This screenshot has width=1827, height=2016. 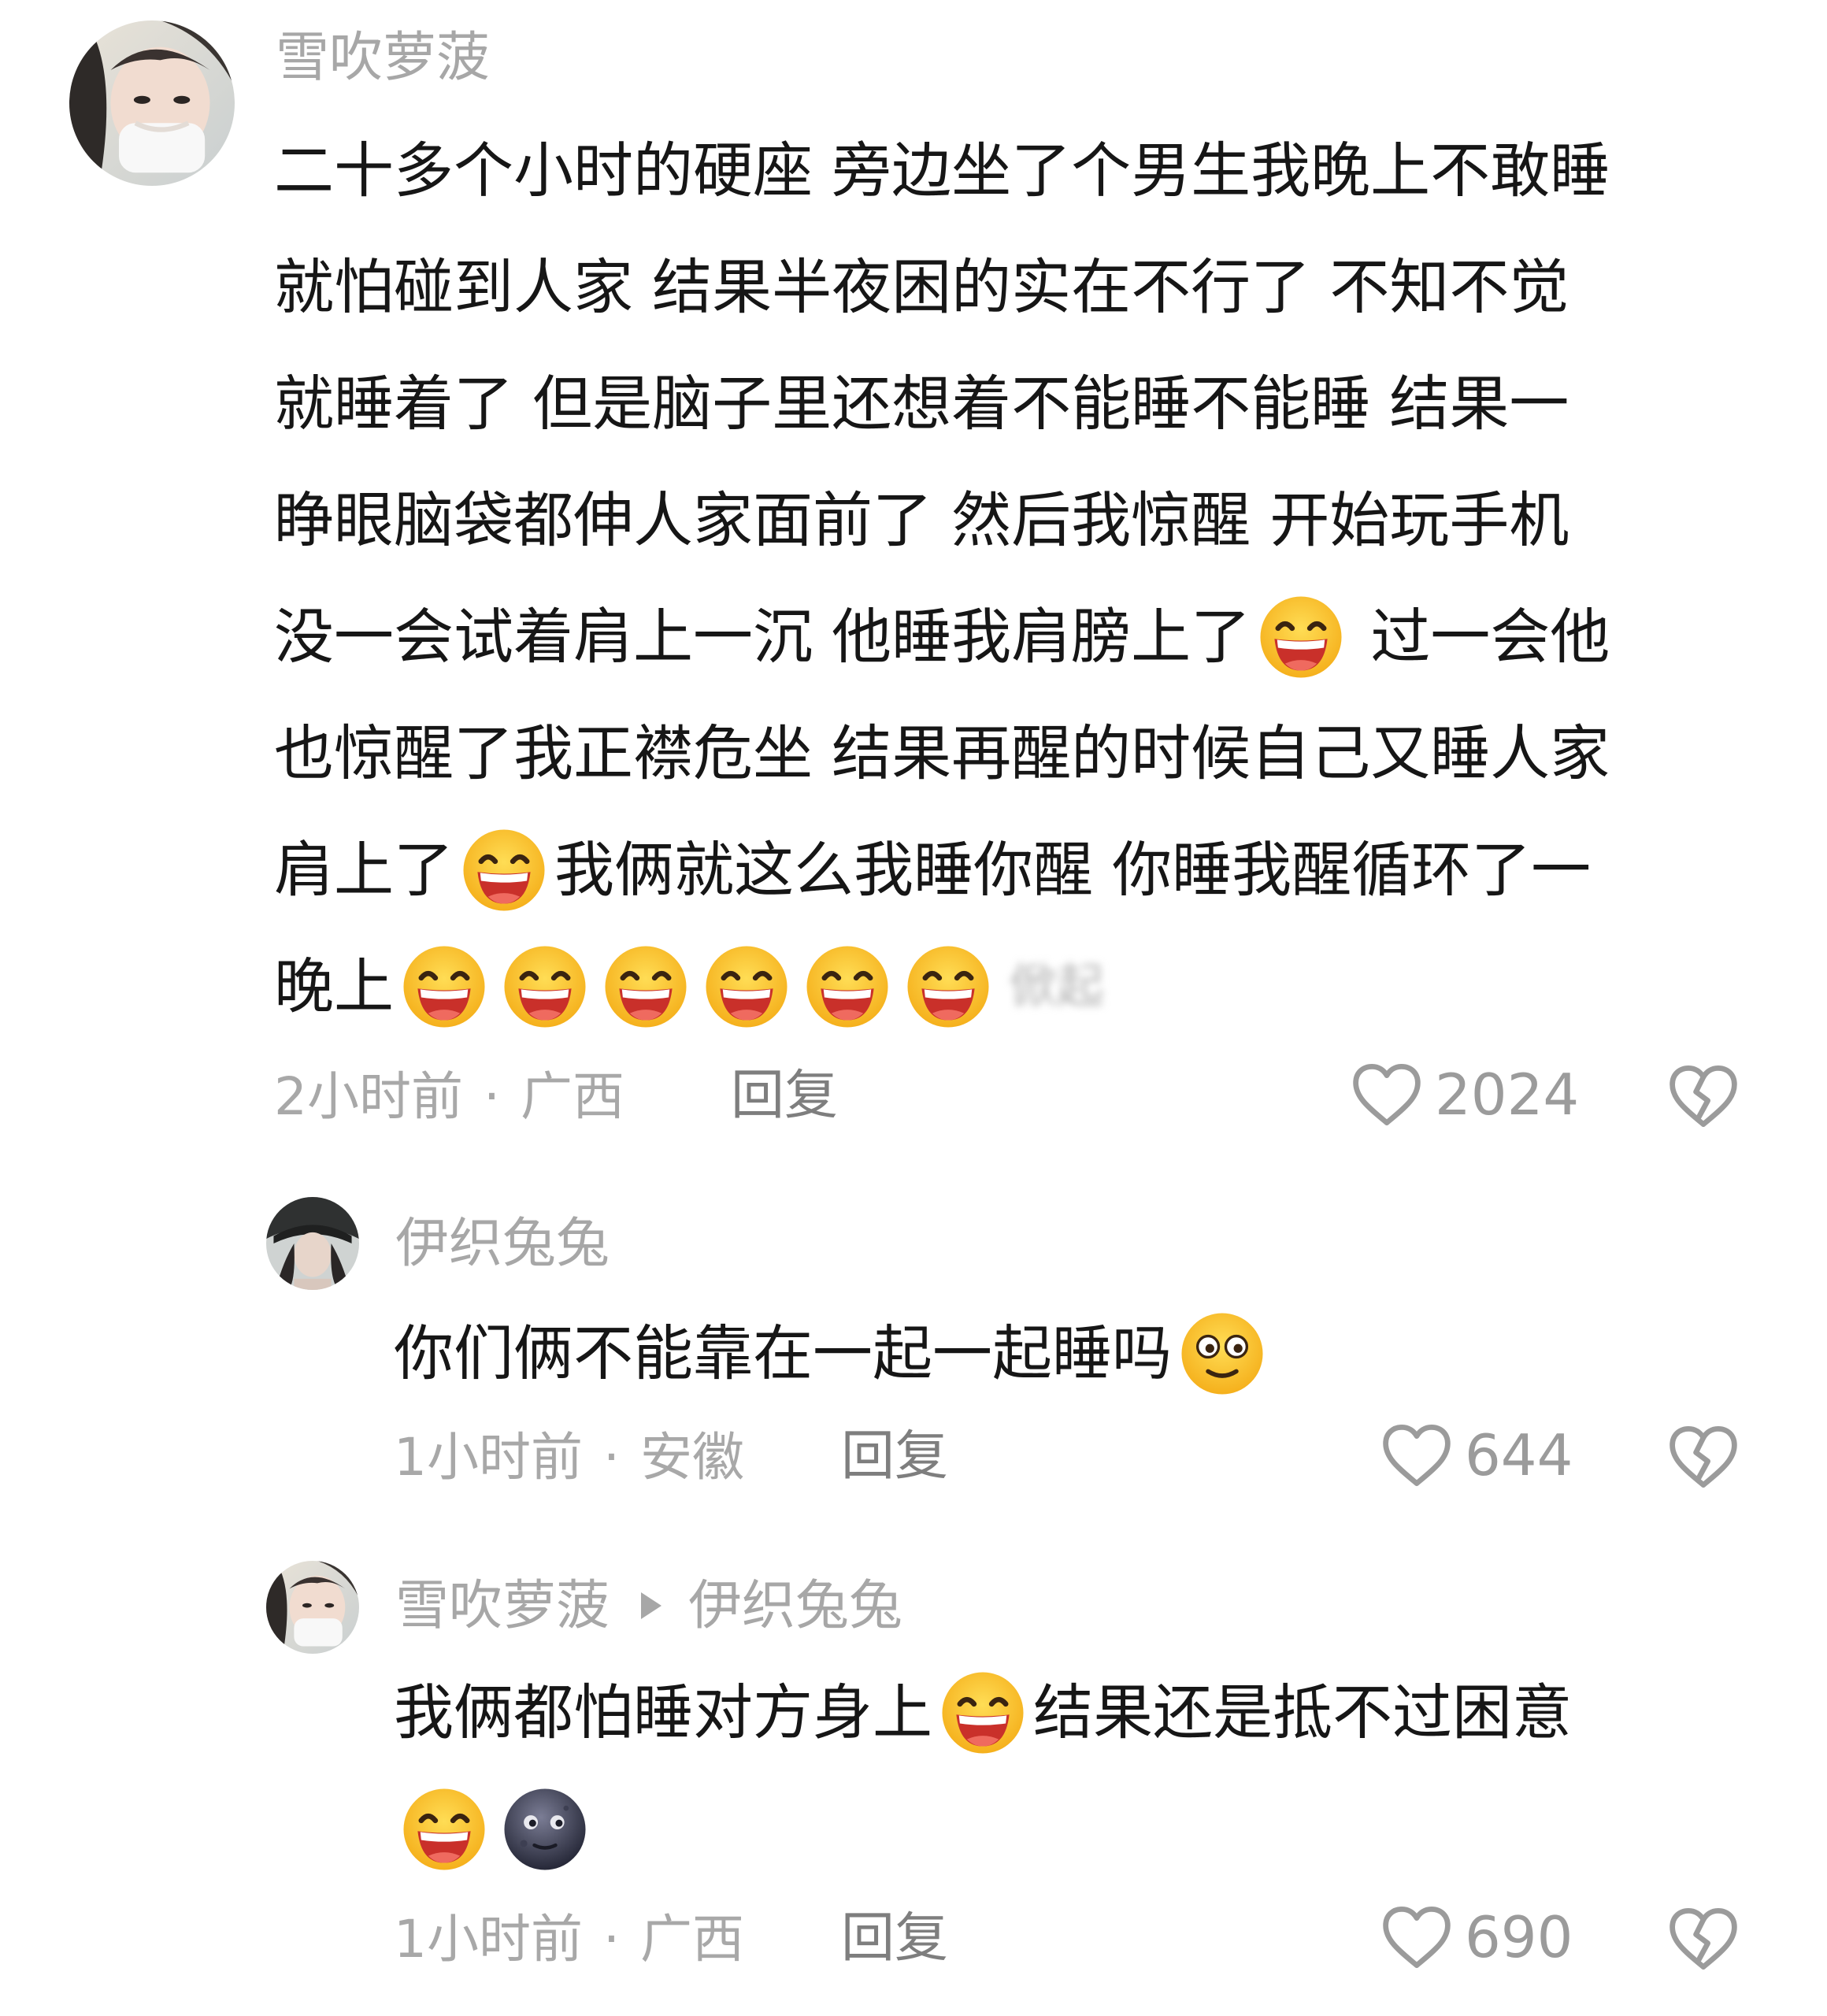 I want to click on comment-text-segment: 我俩就这么我睡你醒 你睡我醒循环了一, so click(x=1073, y=870).